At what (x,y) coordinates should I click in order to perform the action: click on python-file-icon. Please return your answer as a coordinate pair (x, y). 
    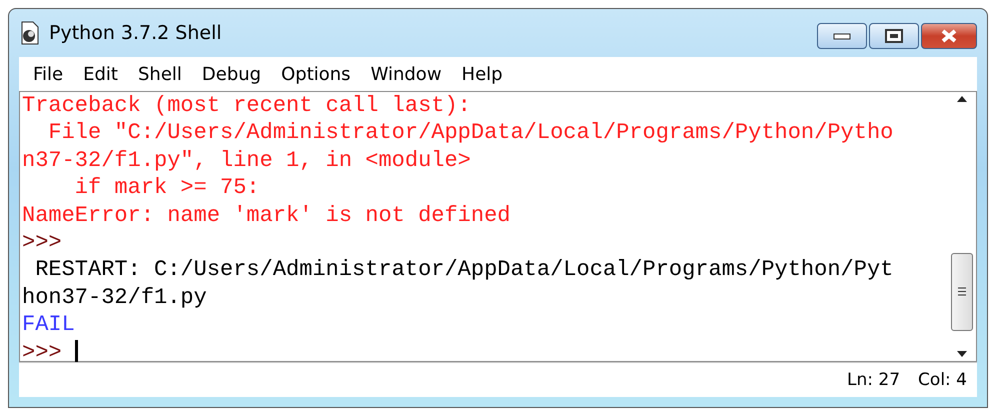
    Looking at the image, I should click on (30, 33).